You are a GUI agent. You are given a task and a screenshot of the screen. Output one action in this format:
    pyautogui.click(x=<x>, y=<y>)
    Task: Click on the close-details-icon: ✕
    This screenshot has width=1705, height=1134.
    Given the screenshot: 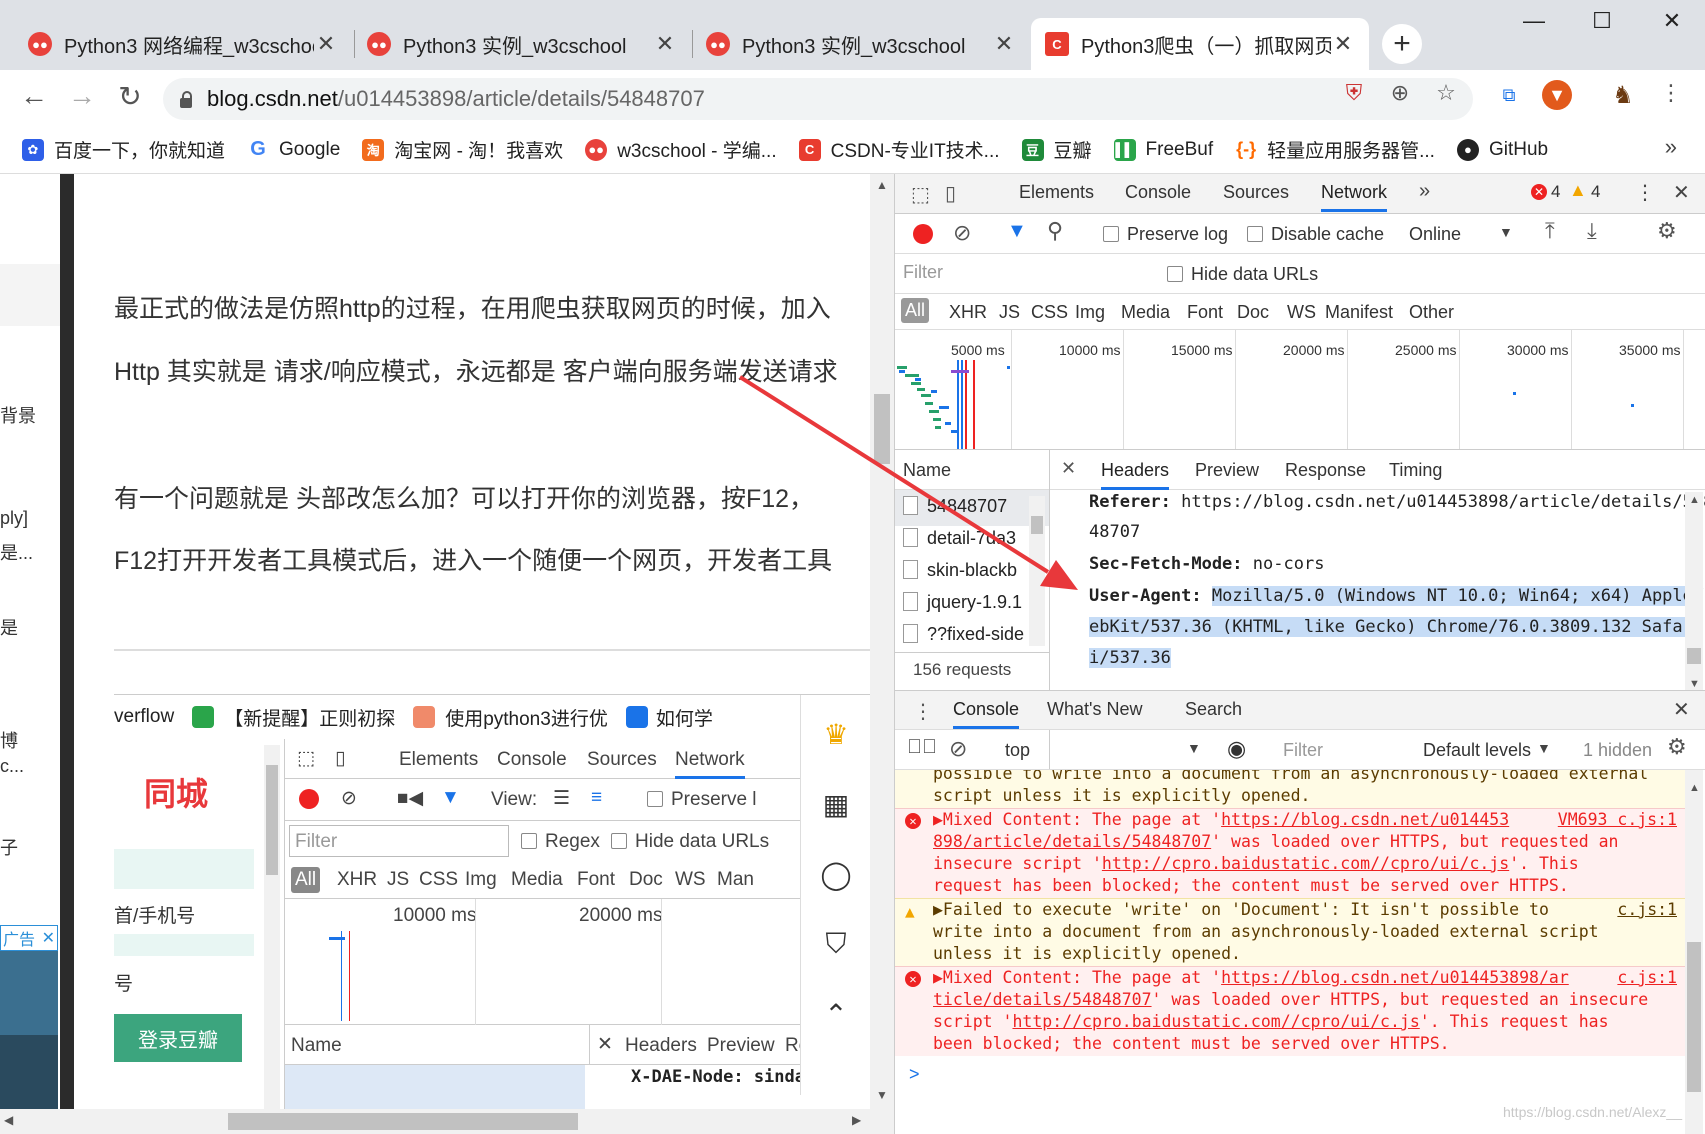 What is the action you would take?
    pyautogui.click(x=1068, y=468)
    